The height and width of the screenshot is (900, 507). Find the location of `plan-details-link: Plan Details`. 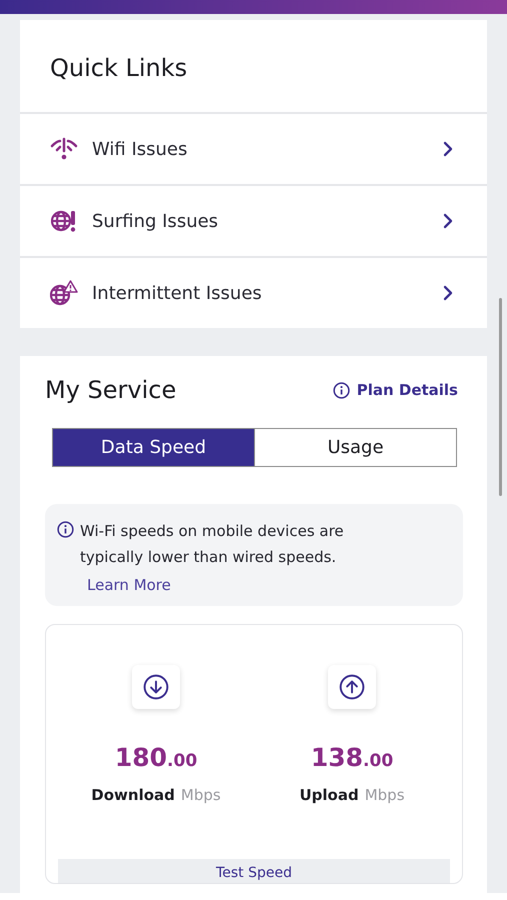

plan-details-link: Plan Details is located at coordinates (395, 390).